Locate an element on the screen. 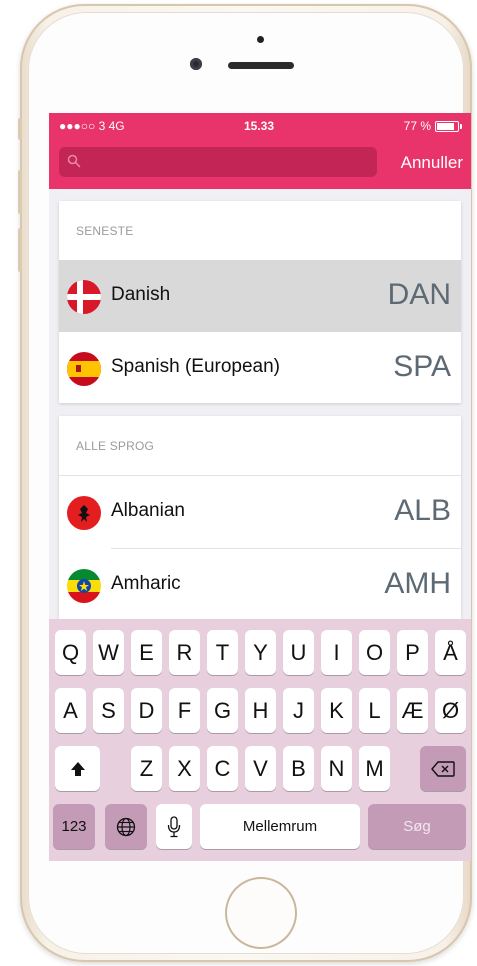  proximity-sensor is located at coordinates (260, 39).